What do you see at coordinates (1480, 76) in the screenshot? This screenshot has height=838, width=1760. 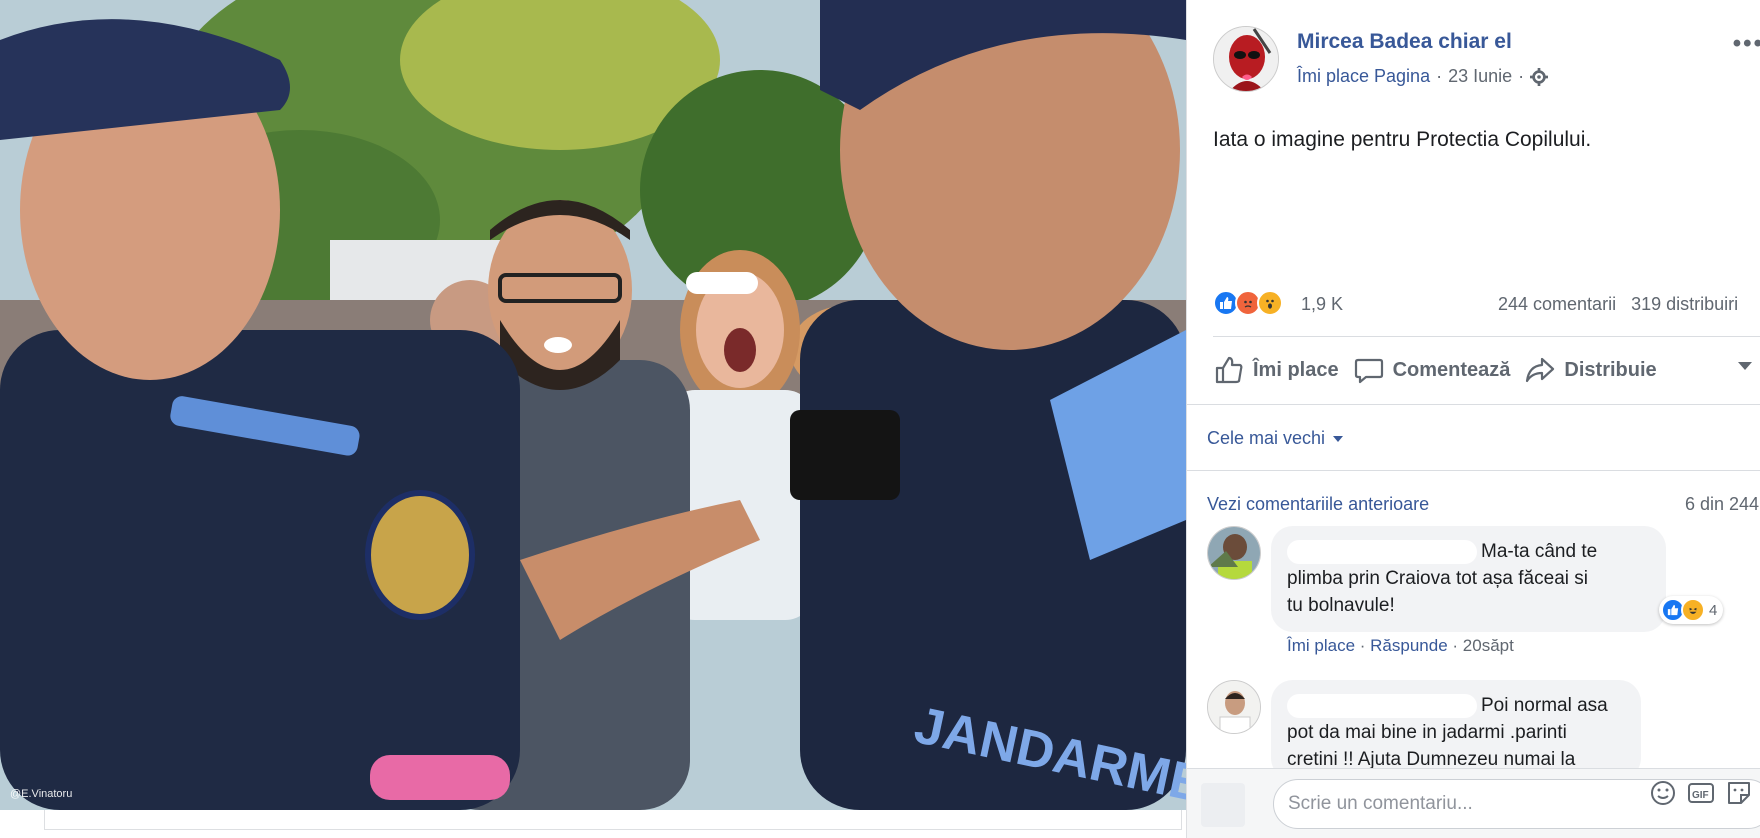 I see `post-date: 23 Iunie` at bounding box center [1480, 76].